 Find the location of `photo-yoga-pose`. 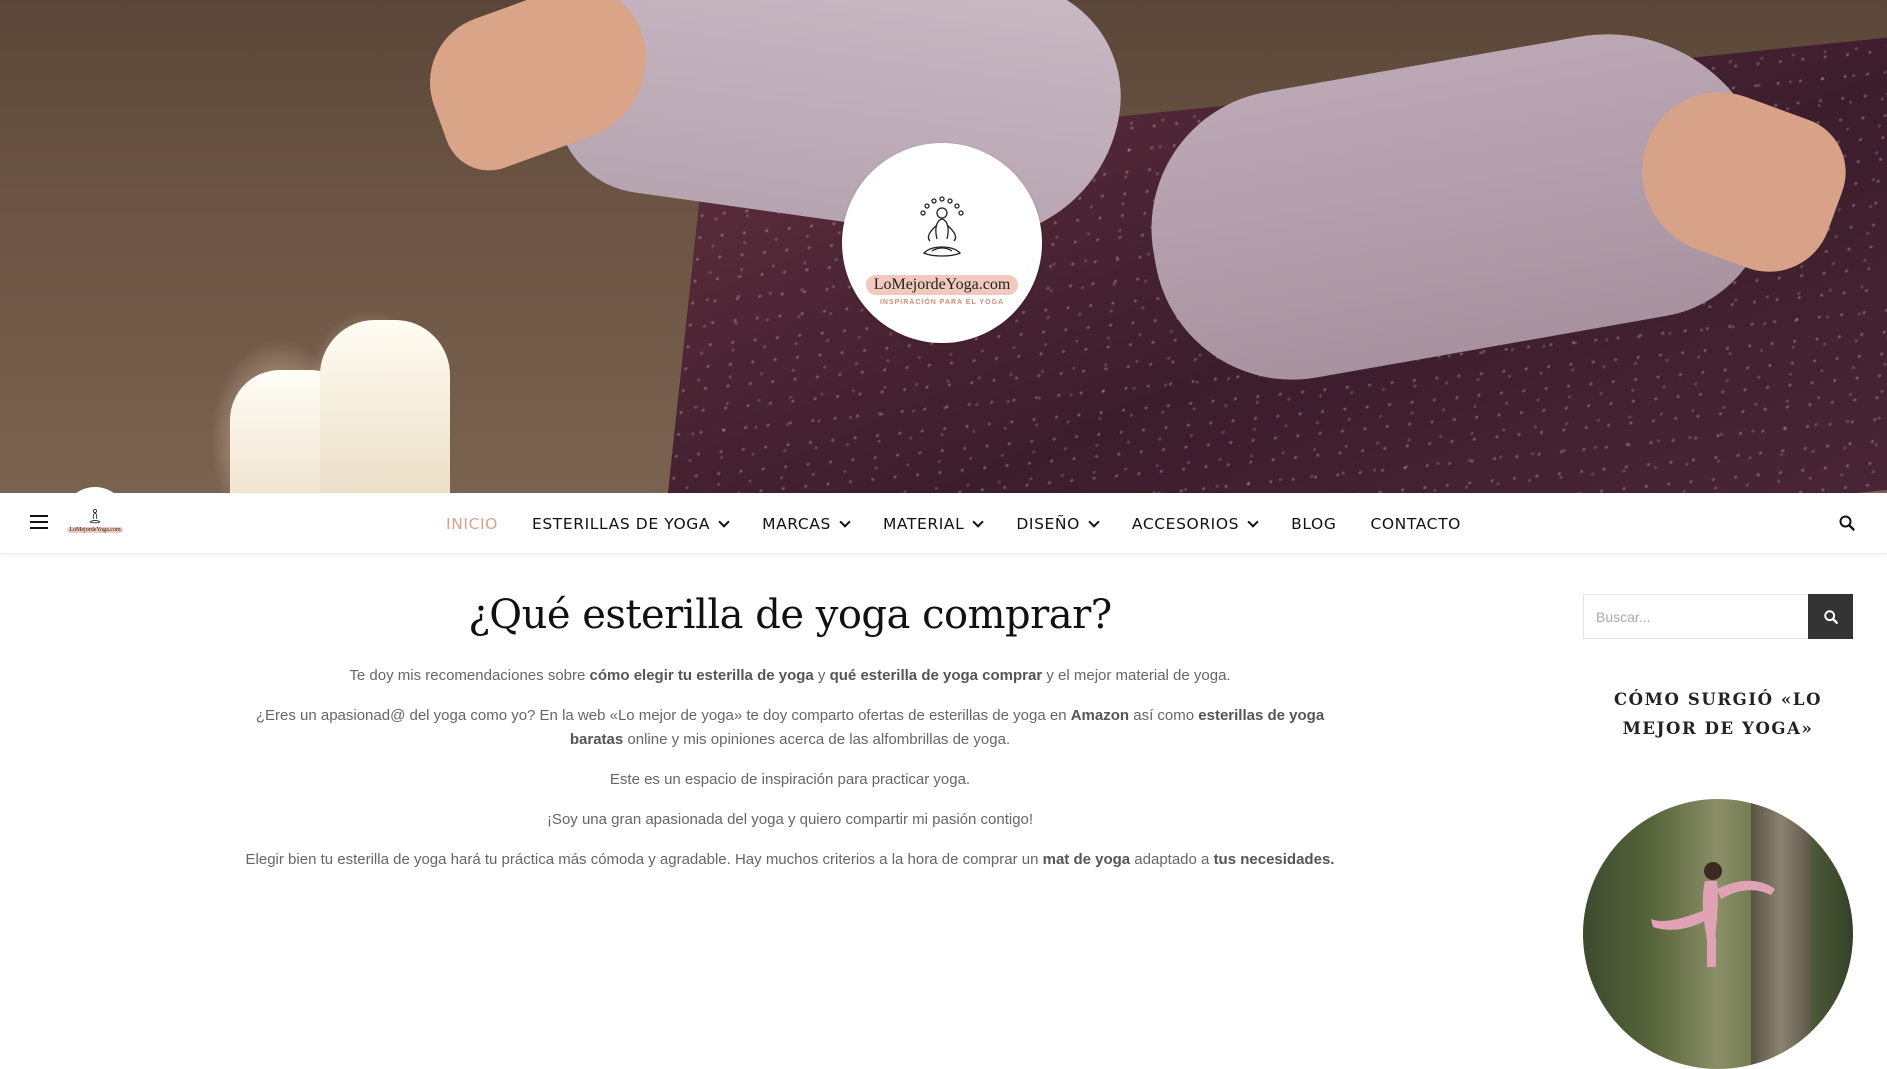

photo-yoga-pose is located at coordinates (1713, 914).